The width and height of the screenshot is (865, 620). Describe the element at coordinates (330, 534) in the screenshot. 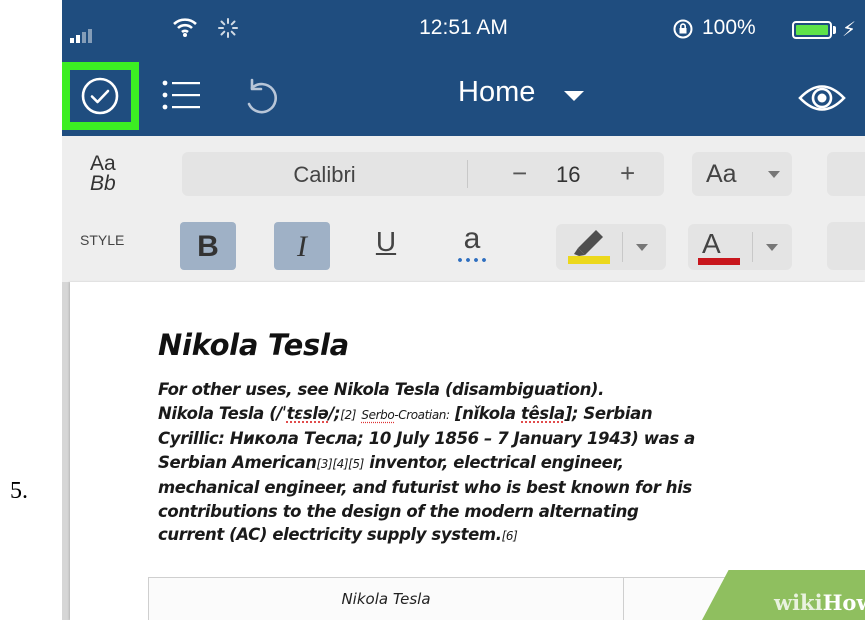

I see `text-run: current (AC) electricity supply system.` at that location.